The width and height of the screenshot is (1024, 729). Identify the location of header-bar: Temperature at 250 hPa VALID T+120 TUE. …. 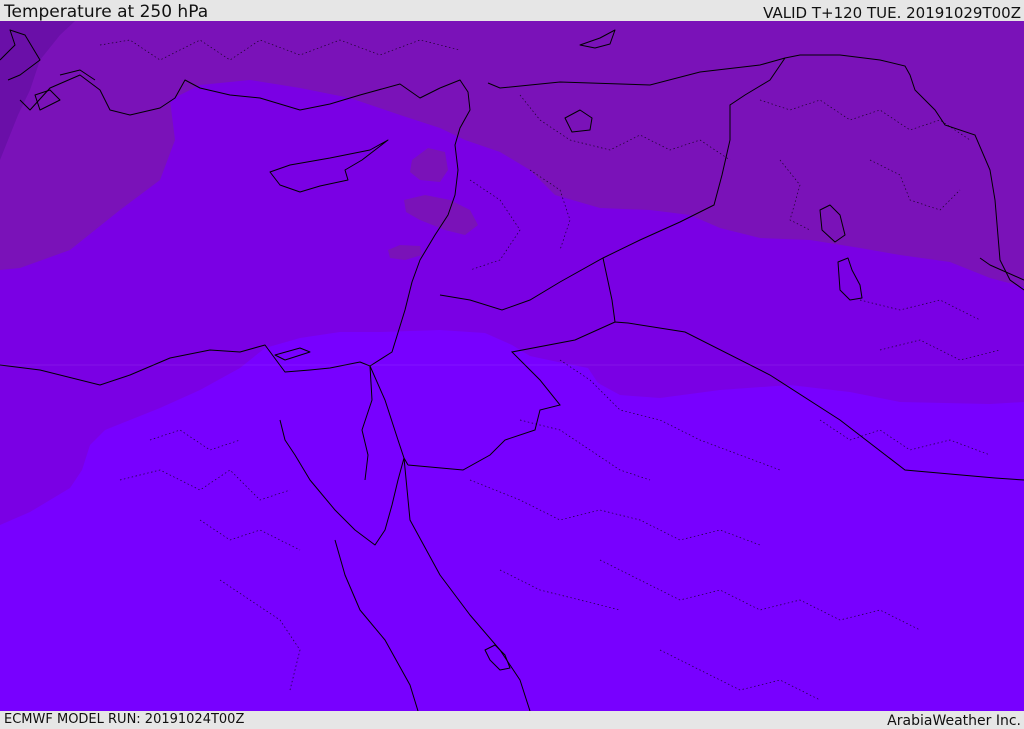
(512, 11).